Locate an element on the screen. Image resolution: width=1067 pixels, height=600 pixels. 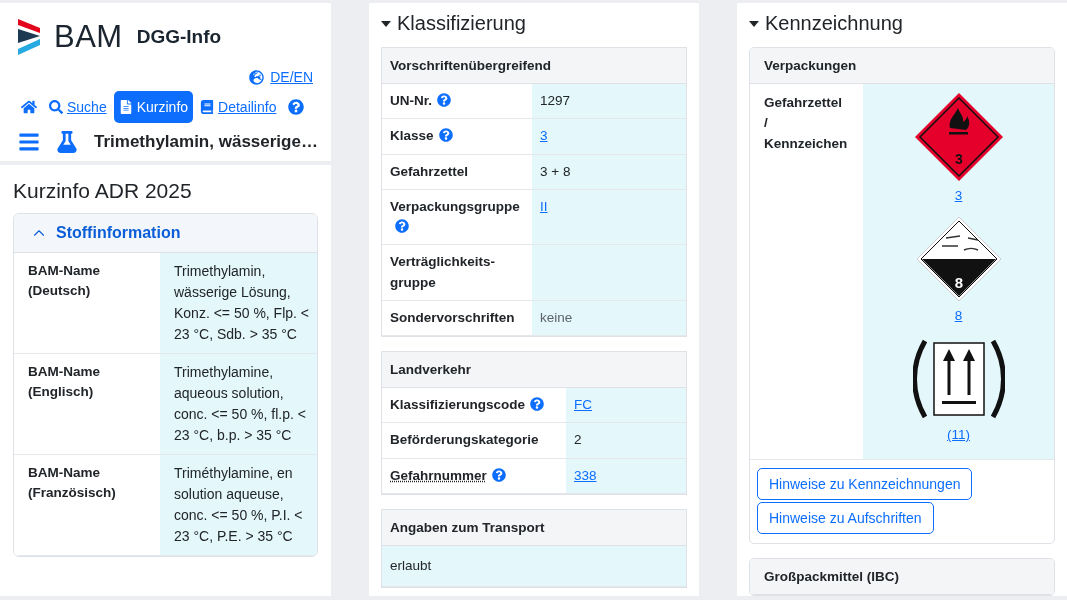
table-cell: Triméthylamine, en solution aqueuse, conc. <= 50 %, P.I. < 23 °C, P.E. > 35 °C is located at coordinates (238, 505).